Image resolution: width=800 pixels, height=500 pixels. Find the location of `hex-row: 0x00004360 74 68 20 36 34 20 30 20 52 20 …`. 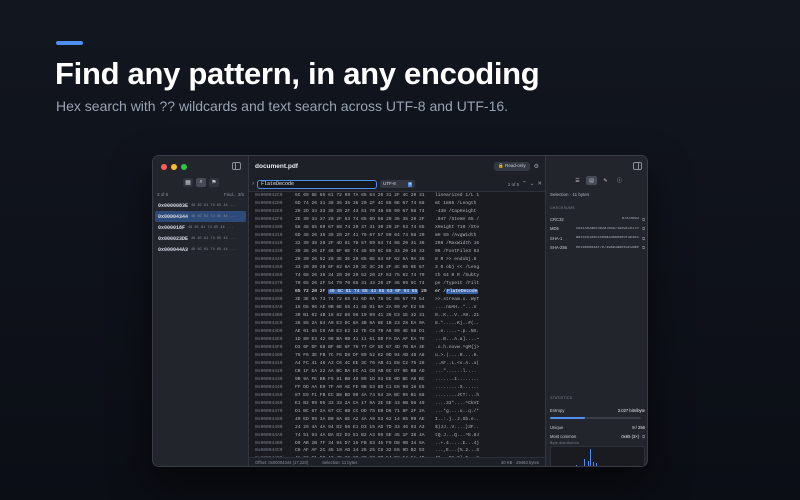

hex-row: 0x00004360 74 68 20 36 34 20 30 20 52 20 … is located at coordinates (397, 276).